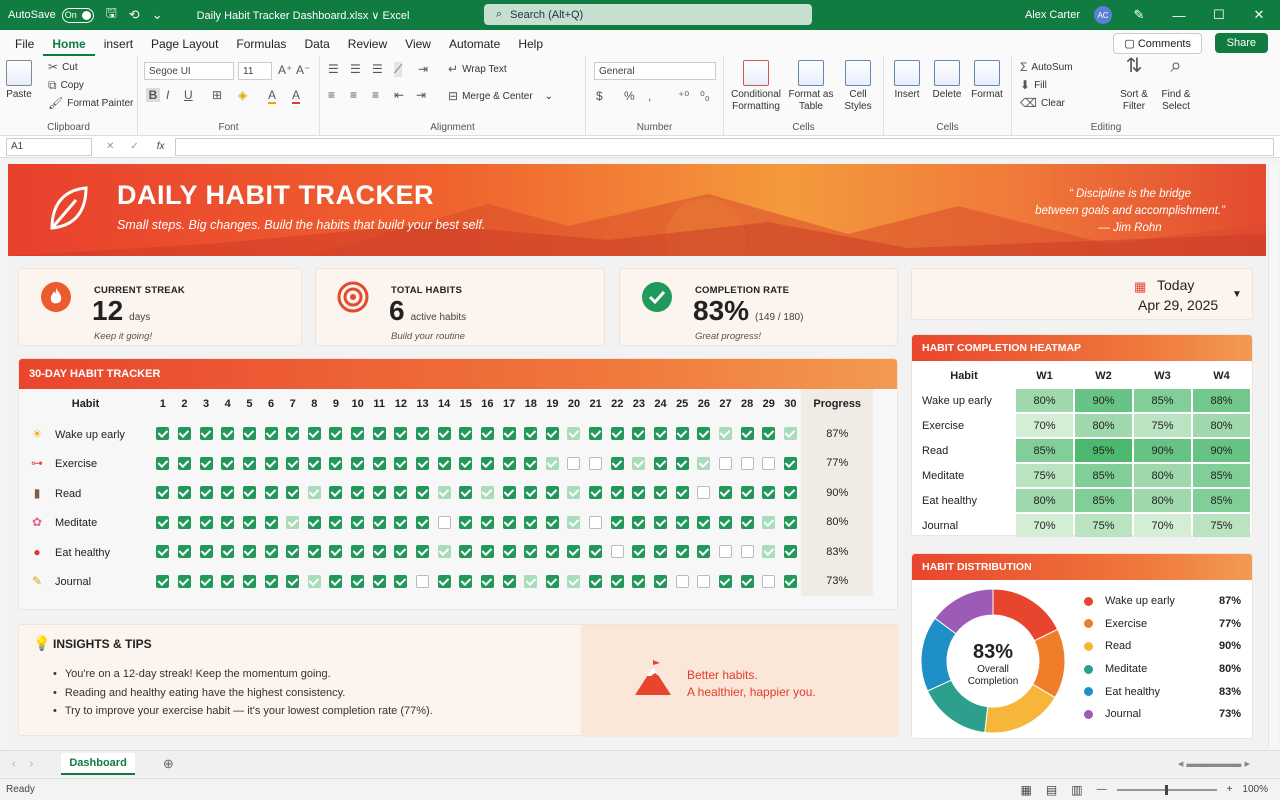 The height and width of the screenshot is (800, 1280). Describe the element at coordinates (1237, 294) in the screenshot. I see `dropdown-icon: ▼` at that location.